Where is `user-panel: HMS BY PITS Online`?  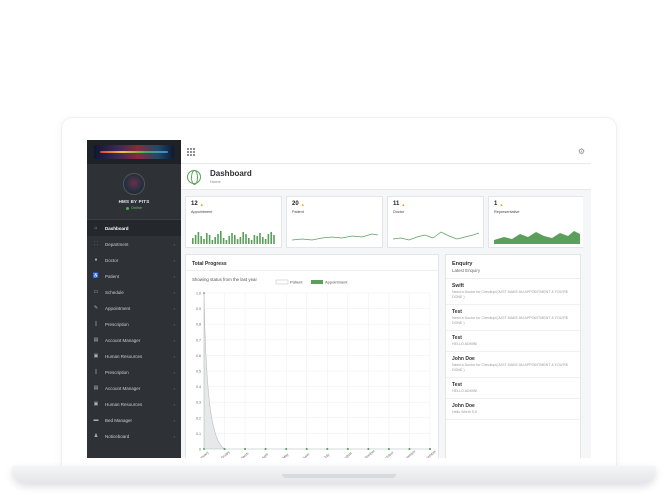
user-panel: HMS BY PITS Online is located at coordinates (134, 192).